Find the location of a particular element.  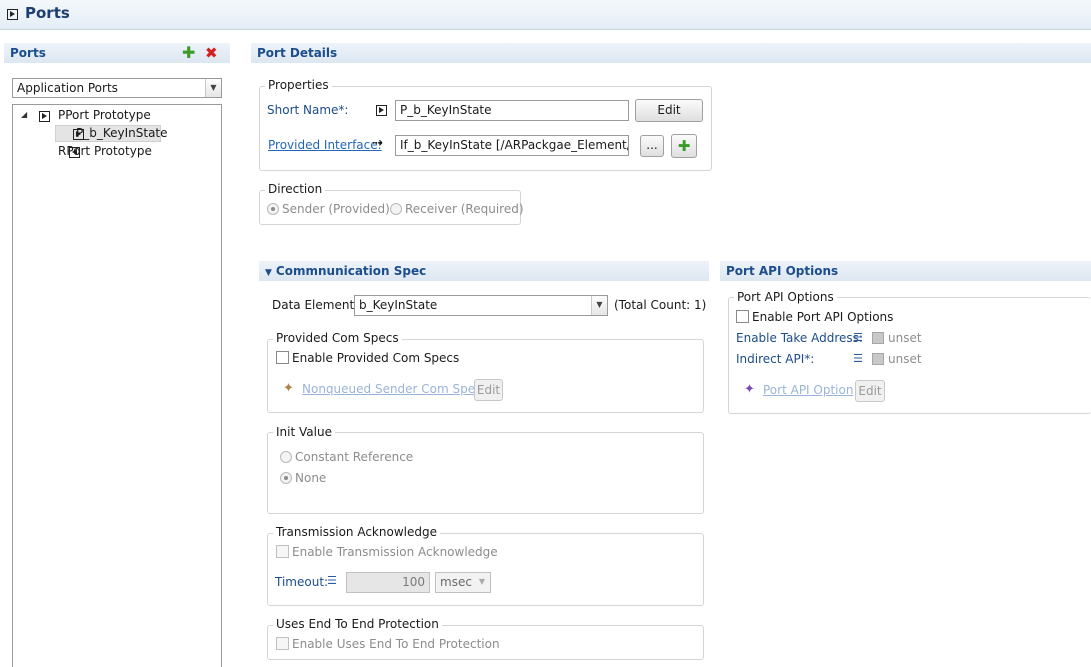

port-api-options-legend: Port API Options is located at coordinates (785, 297).